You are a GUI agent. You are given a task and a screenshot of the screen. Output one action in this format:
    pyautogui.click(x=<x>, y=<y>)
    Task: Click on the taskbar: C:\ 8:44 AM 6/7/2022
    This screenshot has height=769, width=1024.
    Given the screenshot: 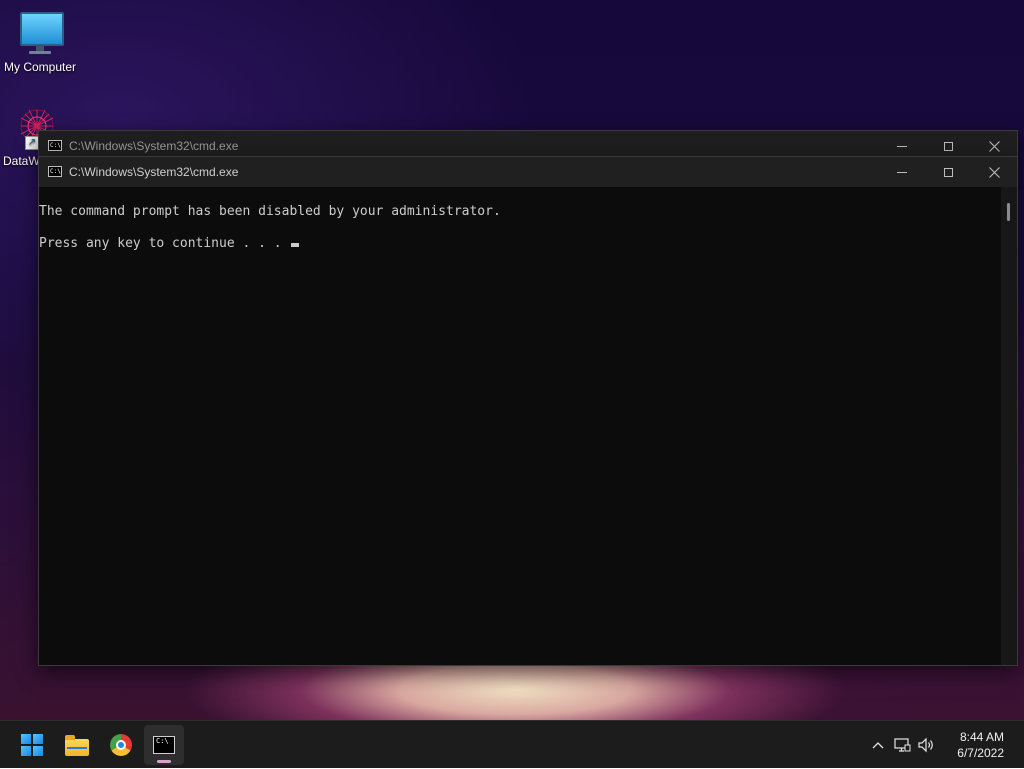 What is the action you would take?
    pyautogui.click(x=512, y=744)
    